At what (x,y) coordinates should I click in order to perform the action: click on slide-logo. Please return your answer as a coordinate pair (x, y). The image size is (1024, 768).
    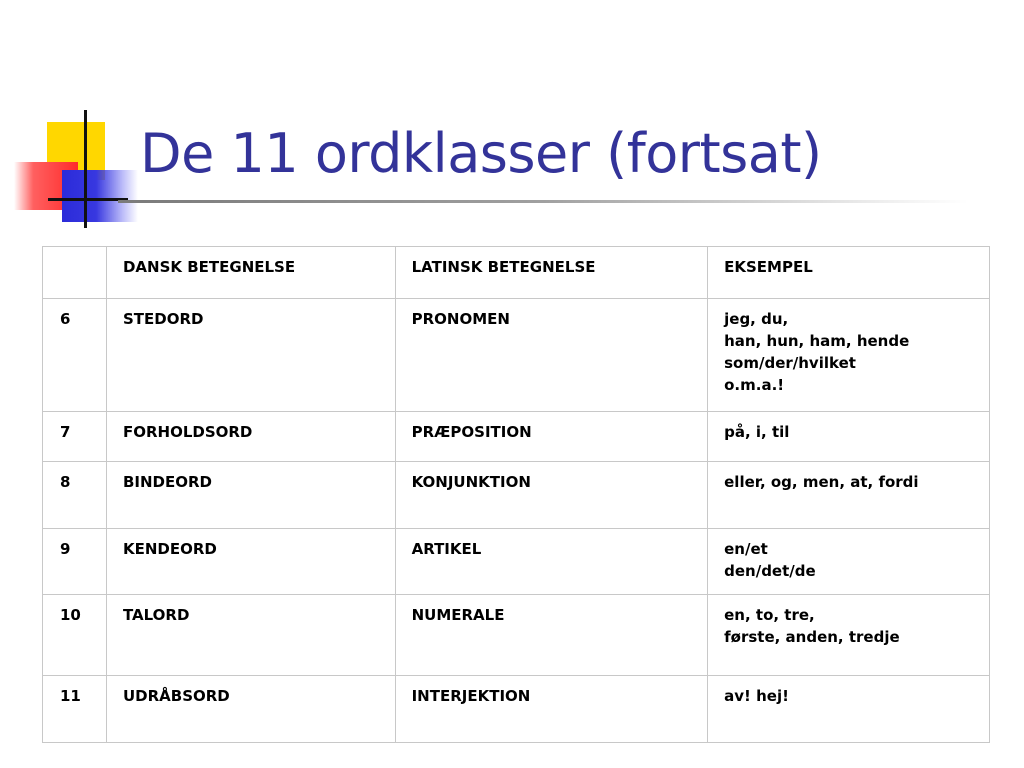
    Looking at the image, I should click on (75, 167).